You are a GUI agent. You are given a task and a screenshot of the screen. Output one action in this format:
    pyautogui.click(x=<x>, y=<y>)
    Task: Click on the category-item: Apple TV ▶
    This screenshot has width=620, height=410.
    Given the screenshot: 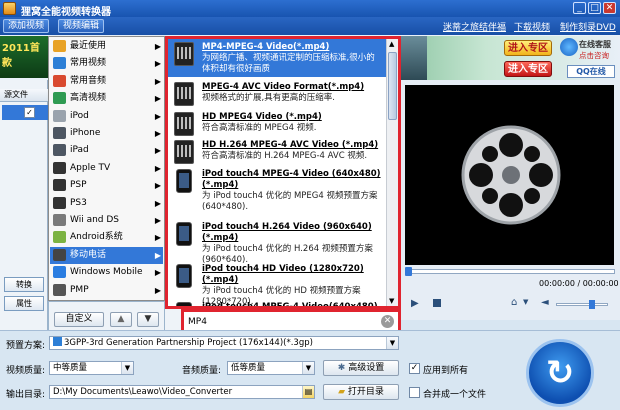 What is the action you would take?
    pyautogui.click(x=106, y=168)
    